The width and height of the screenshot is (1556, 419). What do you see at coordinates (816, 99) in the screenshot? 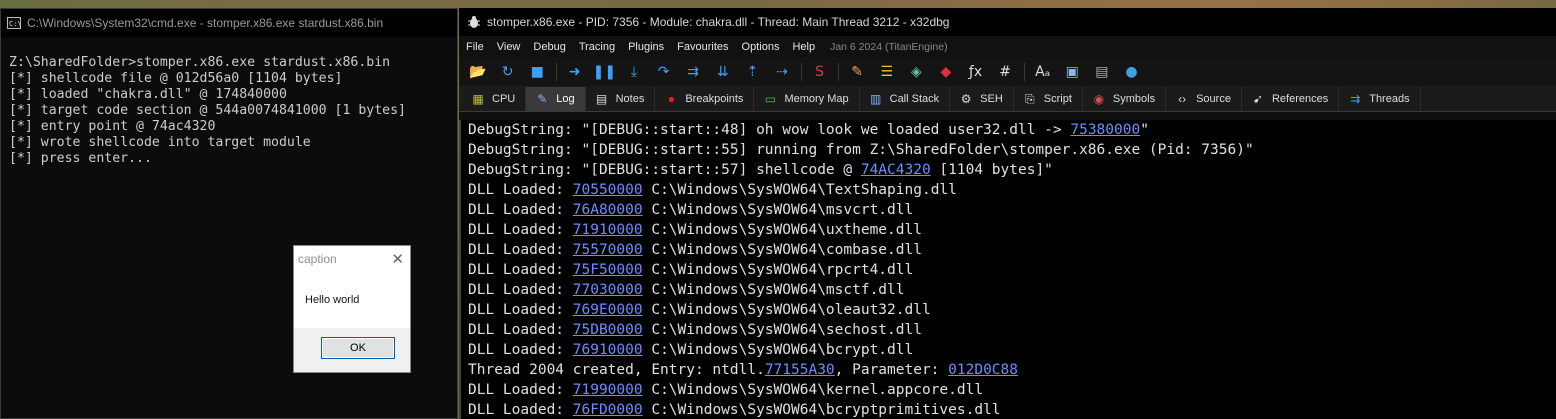
I see `tab-label: Memory Map` at bounding box center [816, 99].